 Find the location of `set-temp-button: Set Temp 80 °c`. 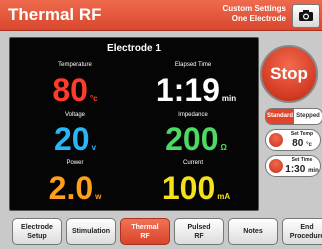

set-temp-button: Set Temp 80 °c is located at coordinates (293, 140).